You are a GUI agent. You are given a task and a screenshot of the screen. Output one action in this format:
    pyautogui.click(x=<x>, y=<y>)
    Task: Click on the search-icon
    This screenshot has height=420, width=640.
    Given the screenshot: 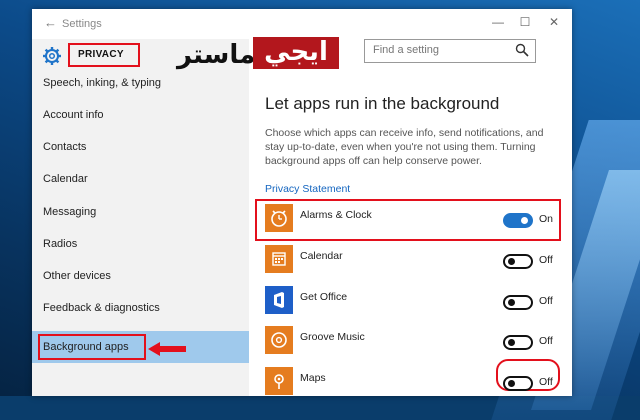 What is the action you would take?
    pyautogui.click(x=522, y=50)
    